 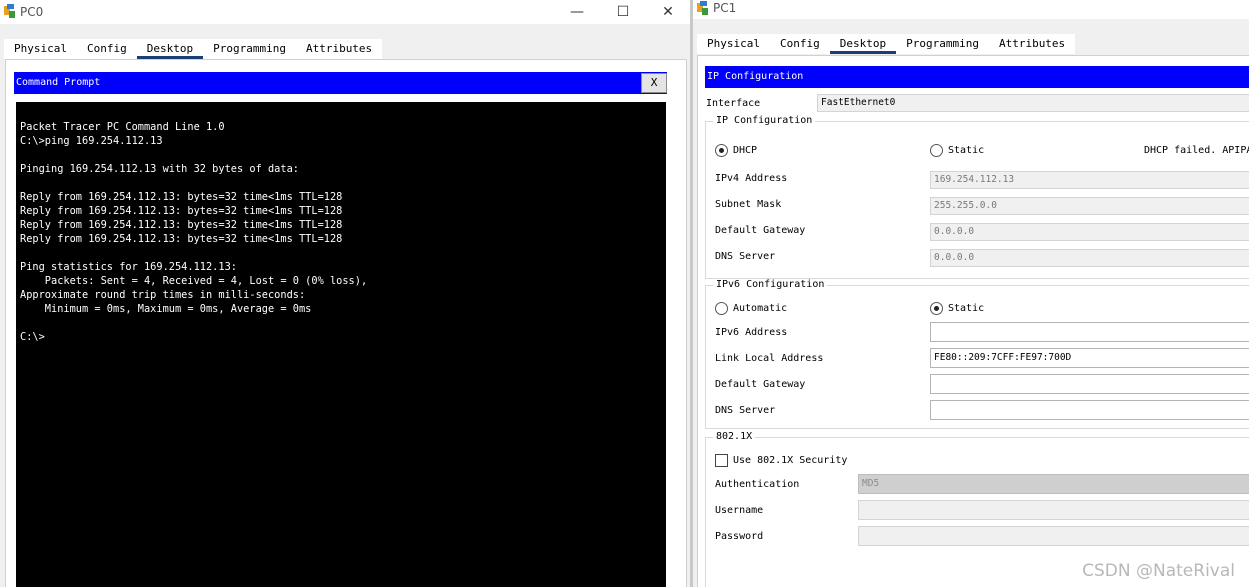 What do you see at coordinates (721, 150) in the screenshot?
I see `dhcp-radio` at bounding box center [721, 150].